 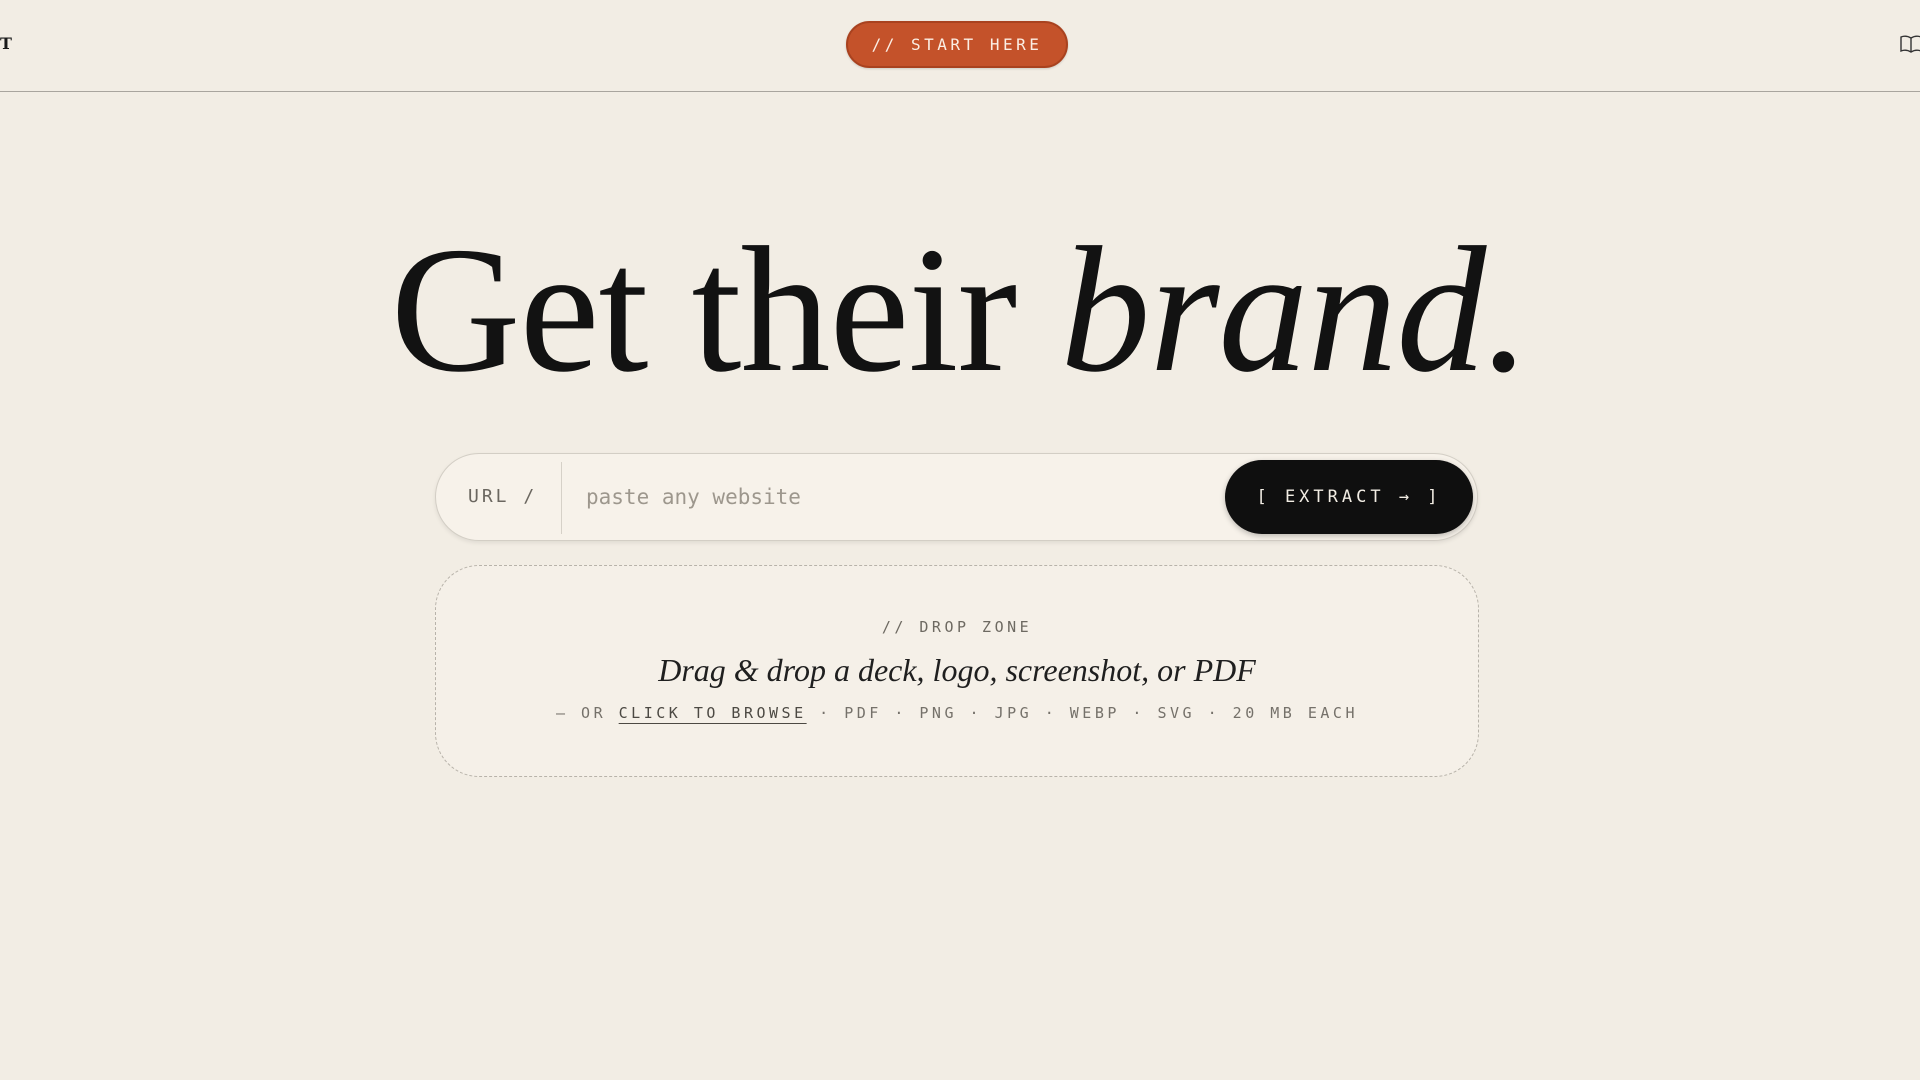 I want to click on url-input, so click(x=916, y=497).